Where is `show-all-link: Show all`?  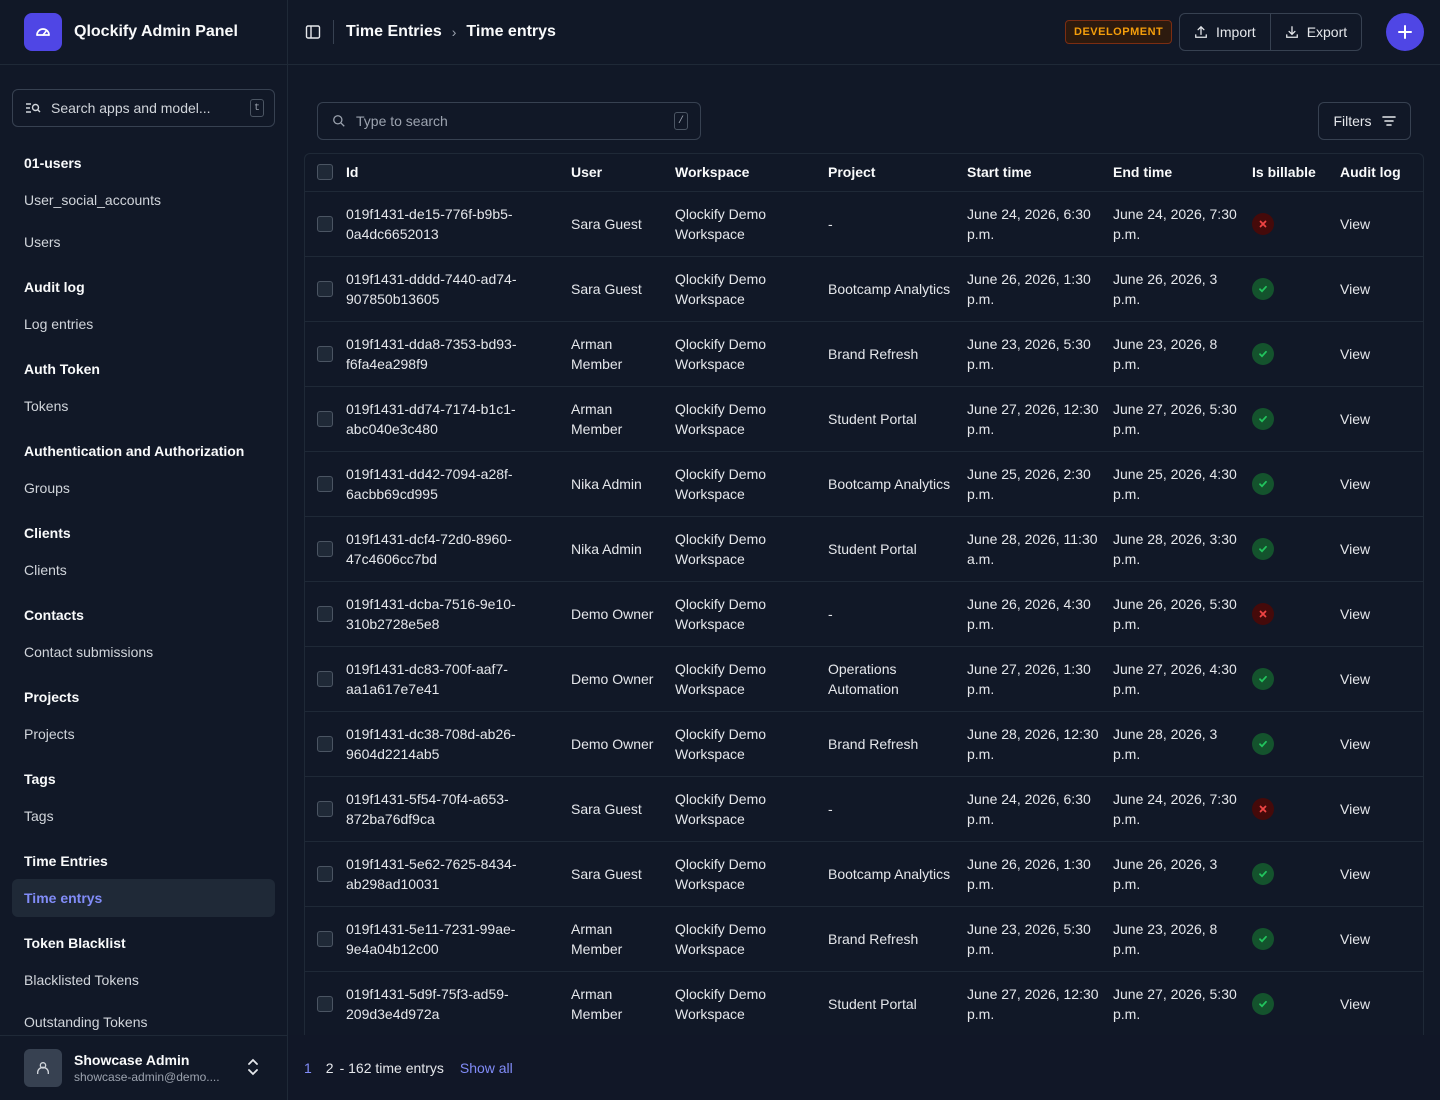 show-all-link: Show all is located at coordinates (486, 1068).